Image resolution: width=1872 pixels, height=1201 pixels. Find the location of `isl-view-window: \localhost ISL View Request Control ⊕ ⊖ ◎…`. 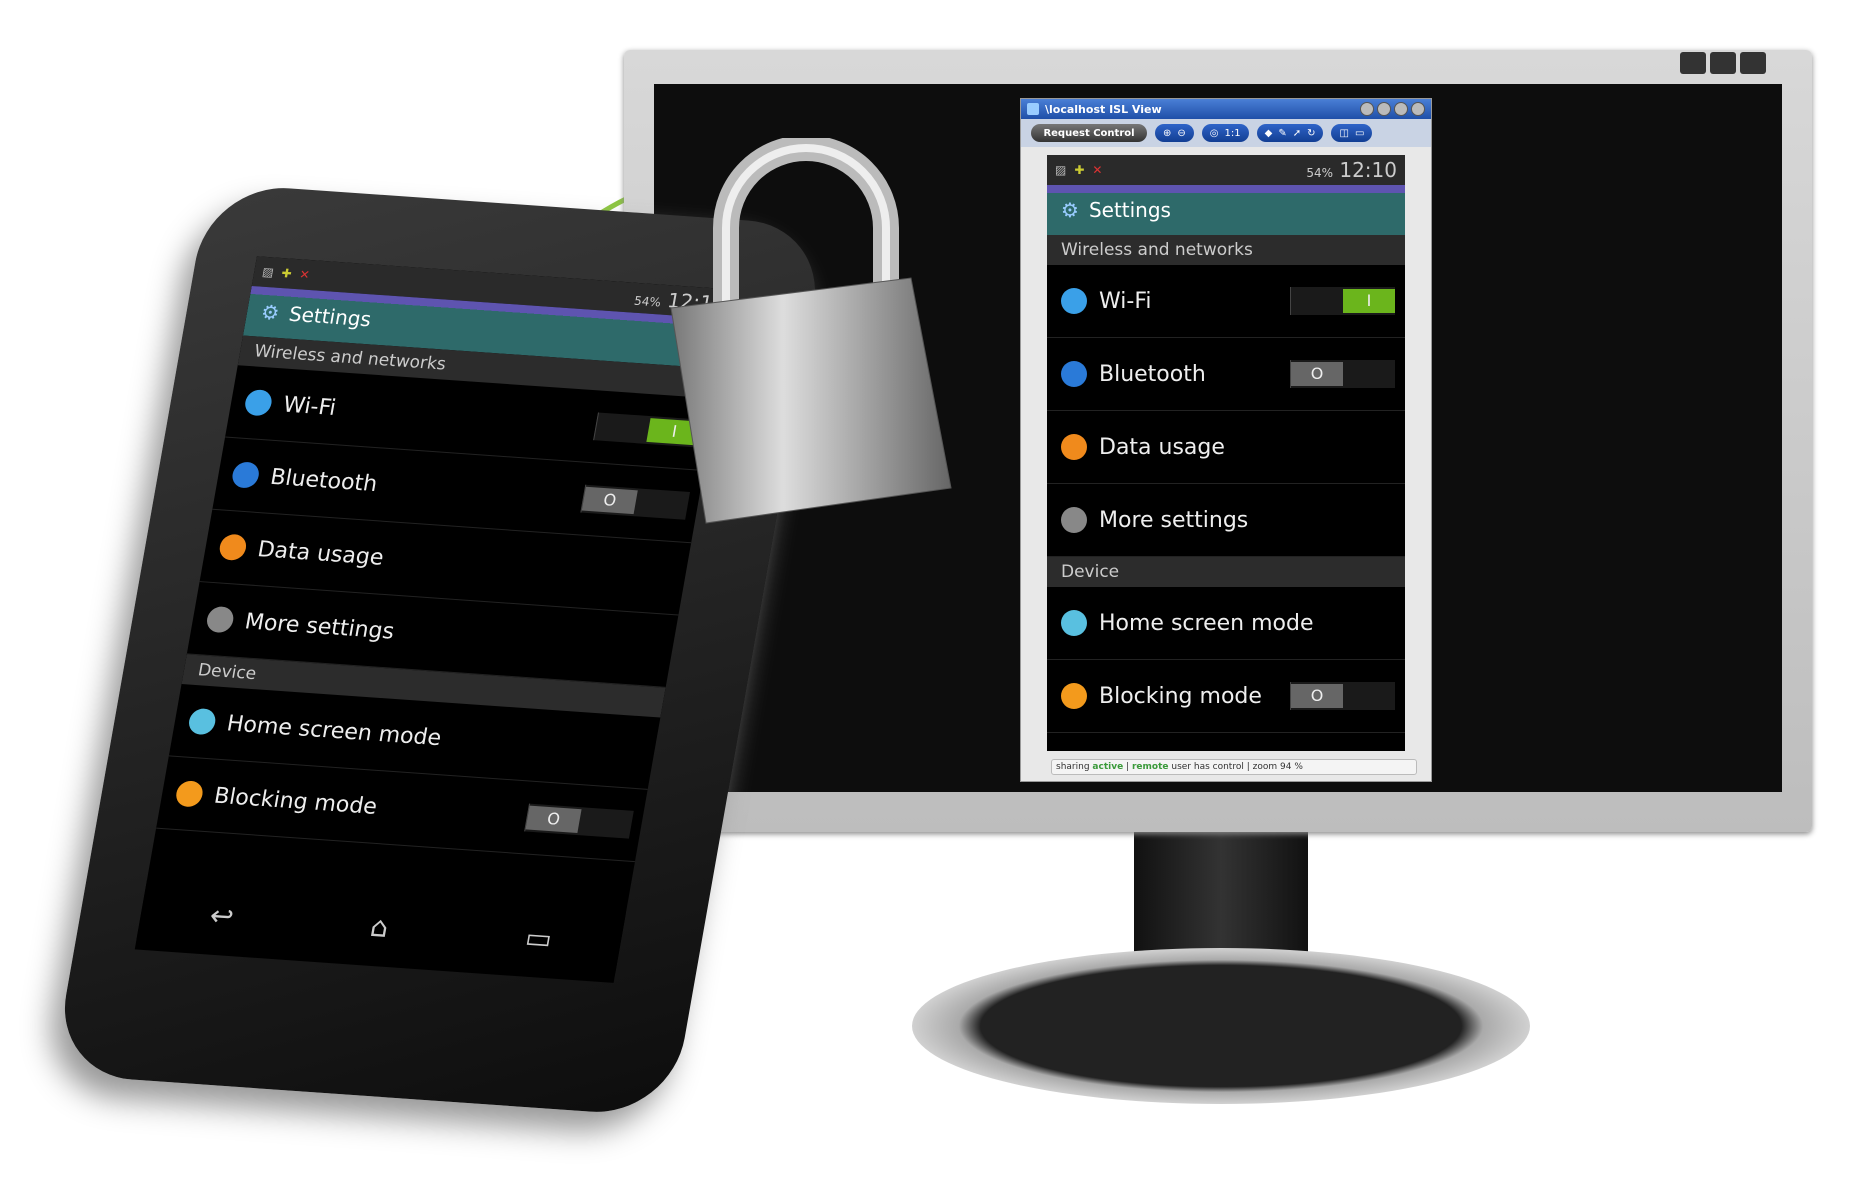

isl-view-window: \localhost ISL View Request Control ⊕ ⊖ ◎… is located at coordinates (1226, 440).